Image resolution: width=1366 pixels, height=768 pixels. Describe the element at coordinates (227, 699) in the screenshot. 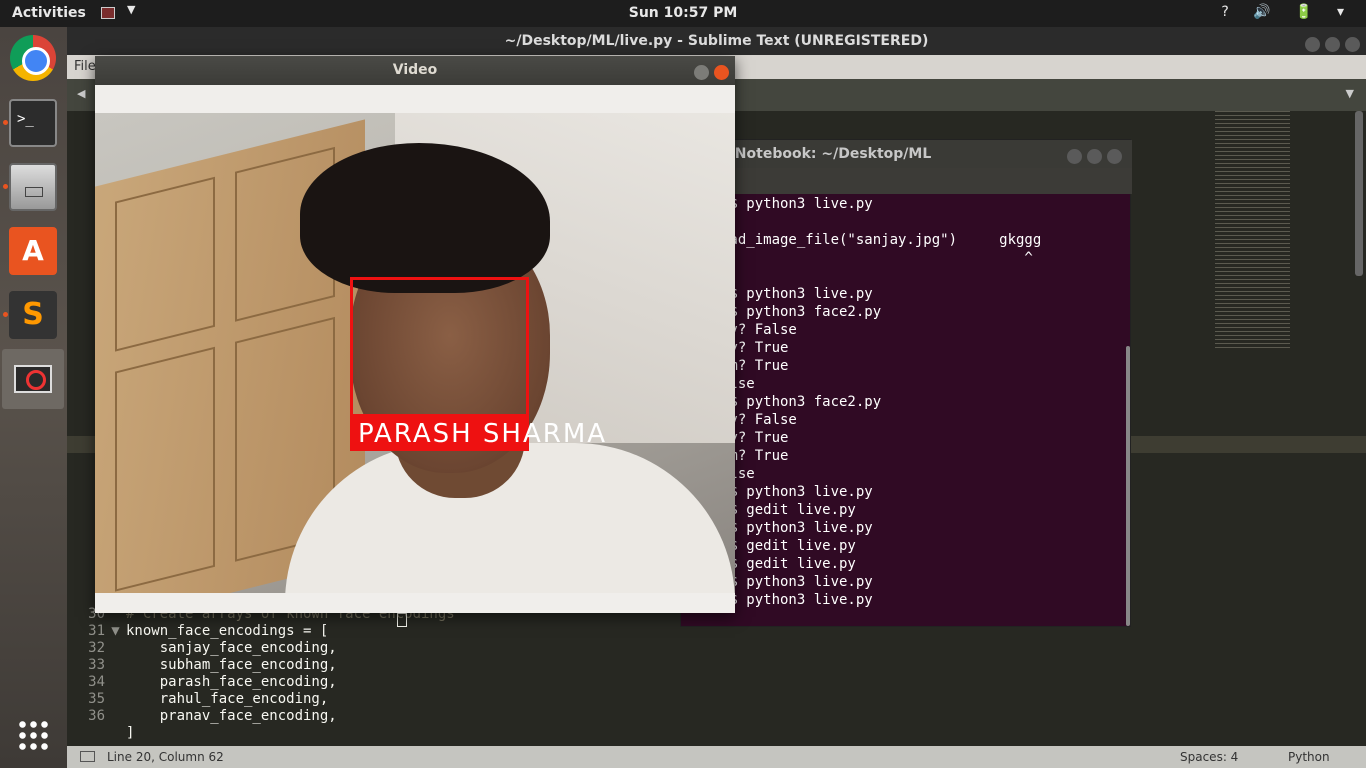

I see `code-text: rahul_face_encoding,` at that location.